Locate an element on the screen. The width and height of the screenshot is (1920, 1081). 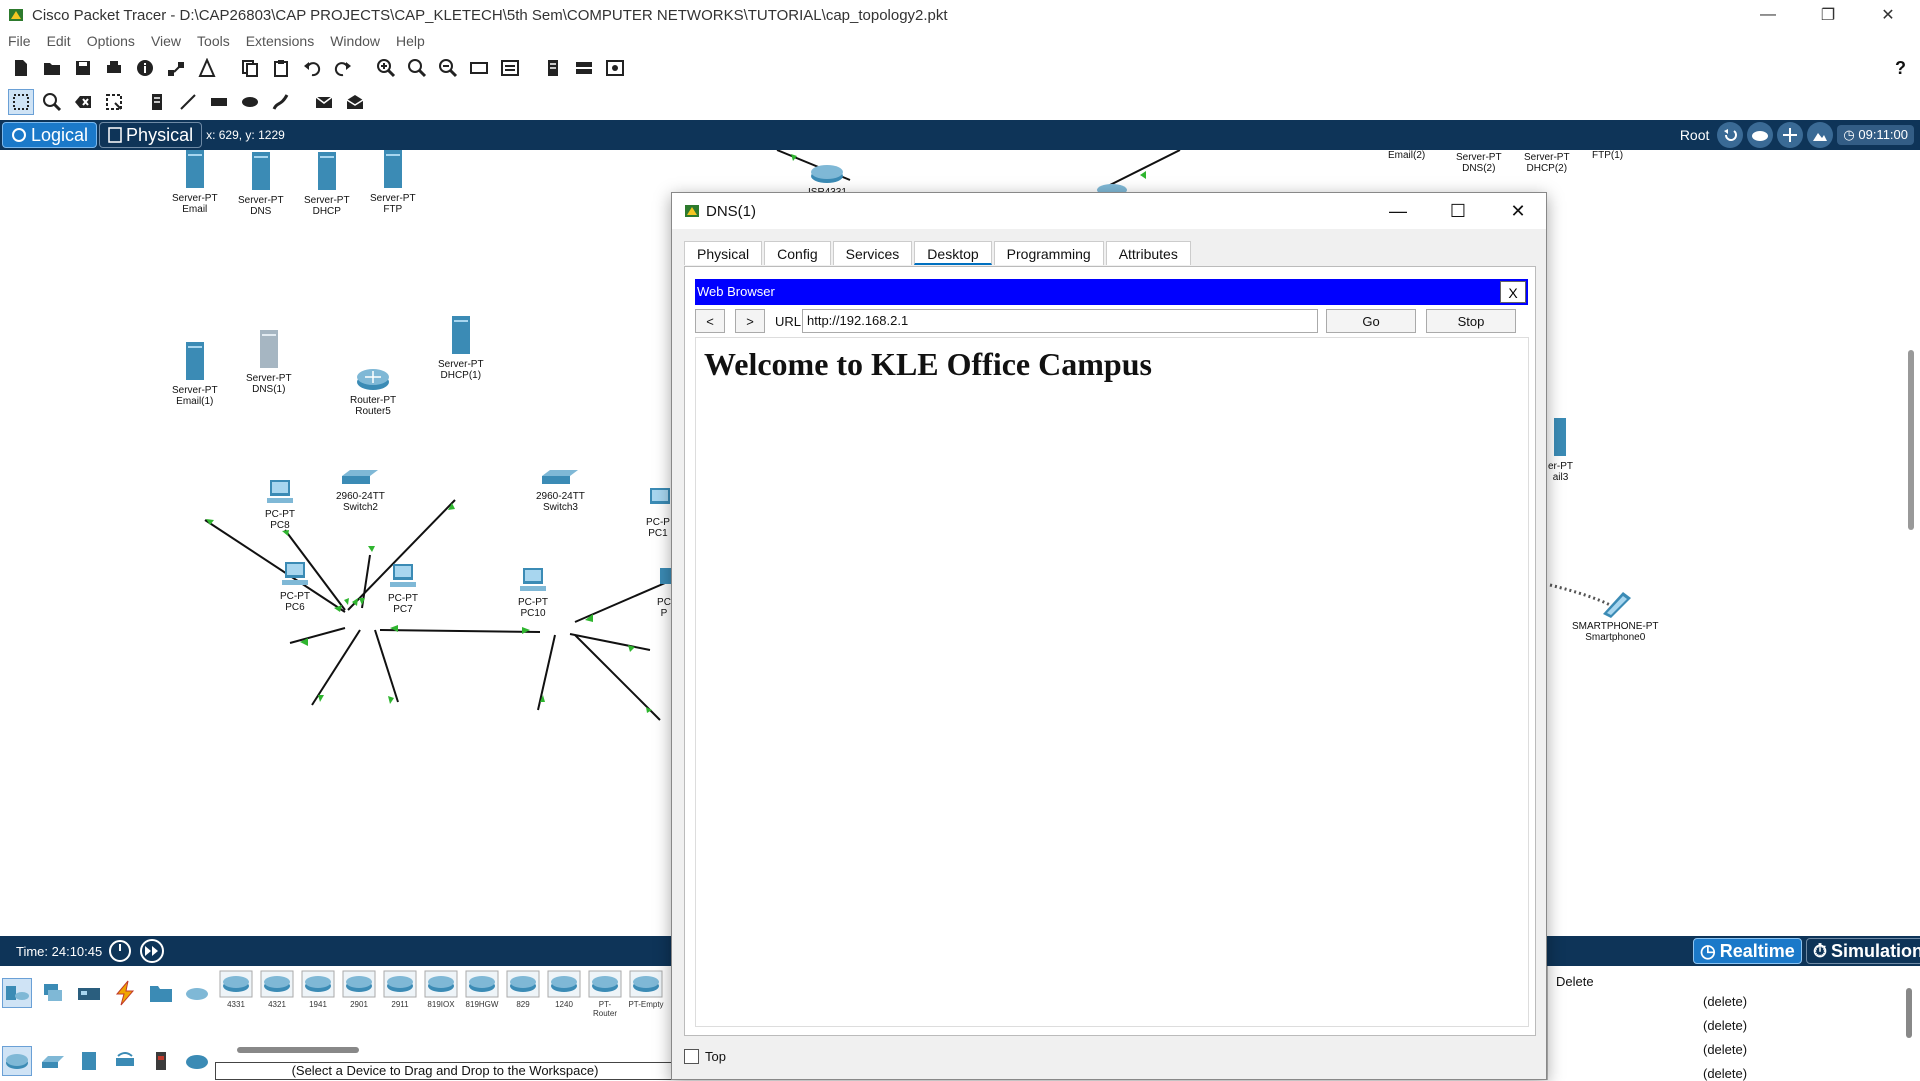
back-icon is located at coordinates (1730, 135).